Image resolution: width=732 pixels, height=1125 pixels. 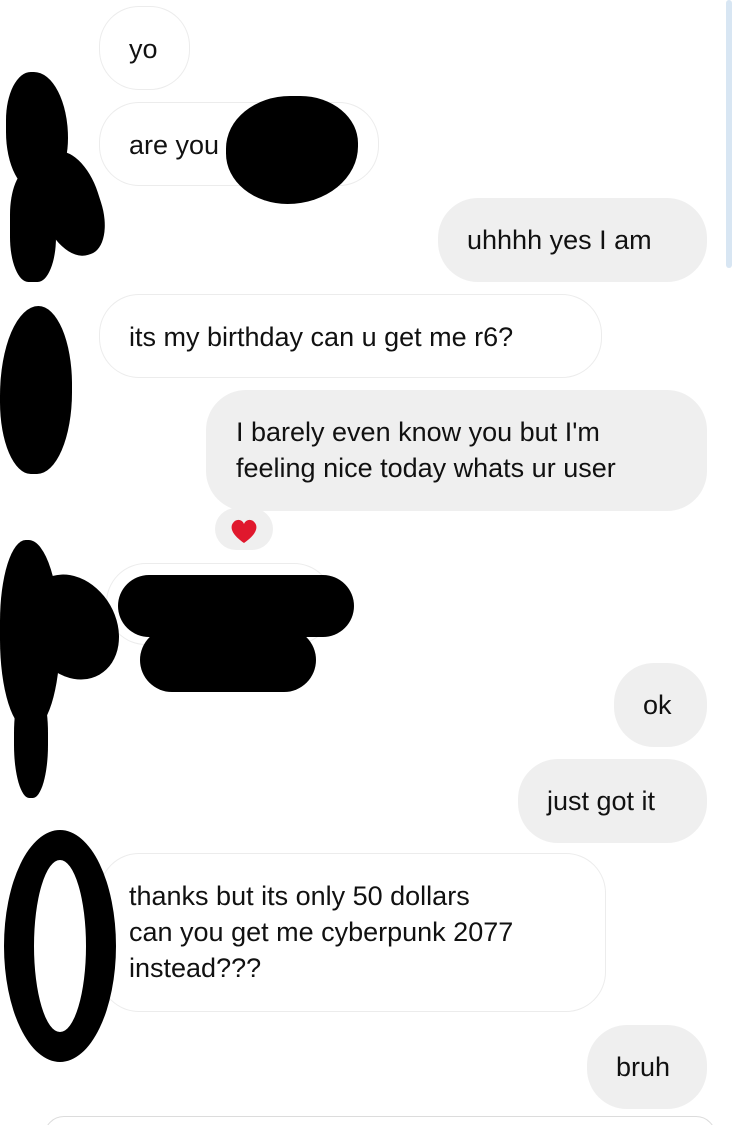 I want to click on message-text: are you, so click(x=174, y=145).